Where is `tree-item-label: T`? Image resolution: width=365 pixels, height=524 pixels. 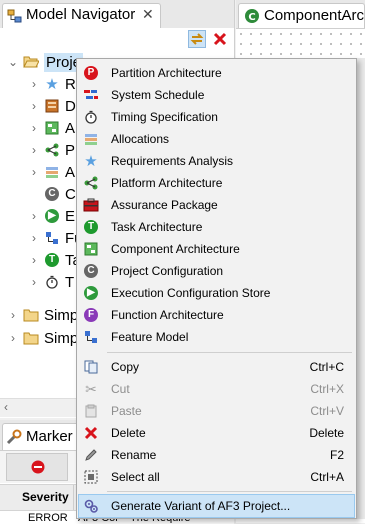 tree-item-label: T is located at coordinates (70, 282).